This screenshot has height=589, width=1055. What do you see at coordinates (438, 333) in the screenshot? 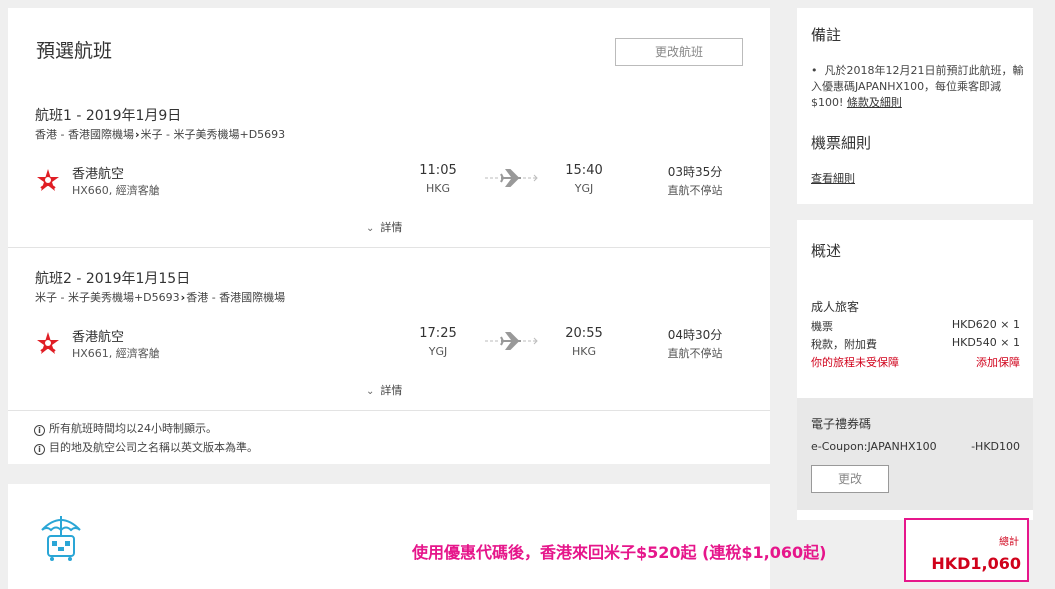
I see `depart-time: 17:25` at bounding box center [438, 333].